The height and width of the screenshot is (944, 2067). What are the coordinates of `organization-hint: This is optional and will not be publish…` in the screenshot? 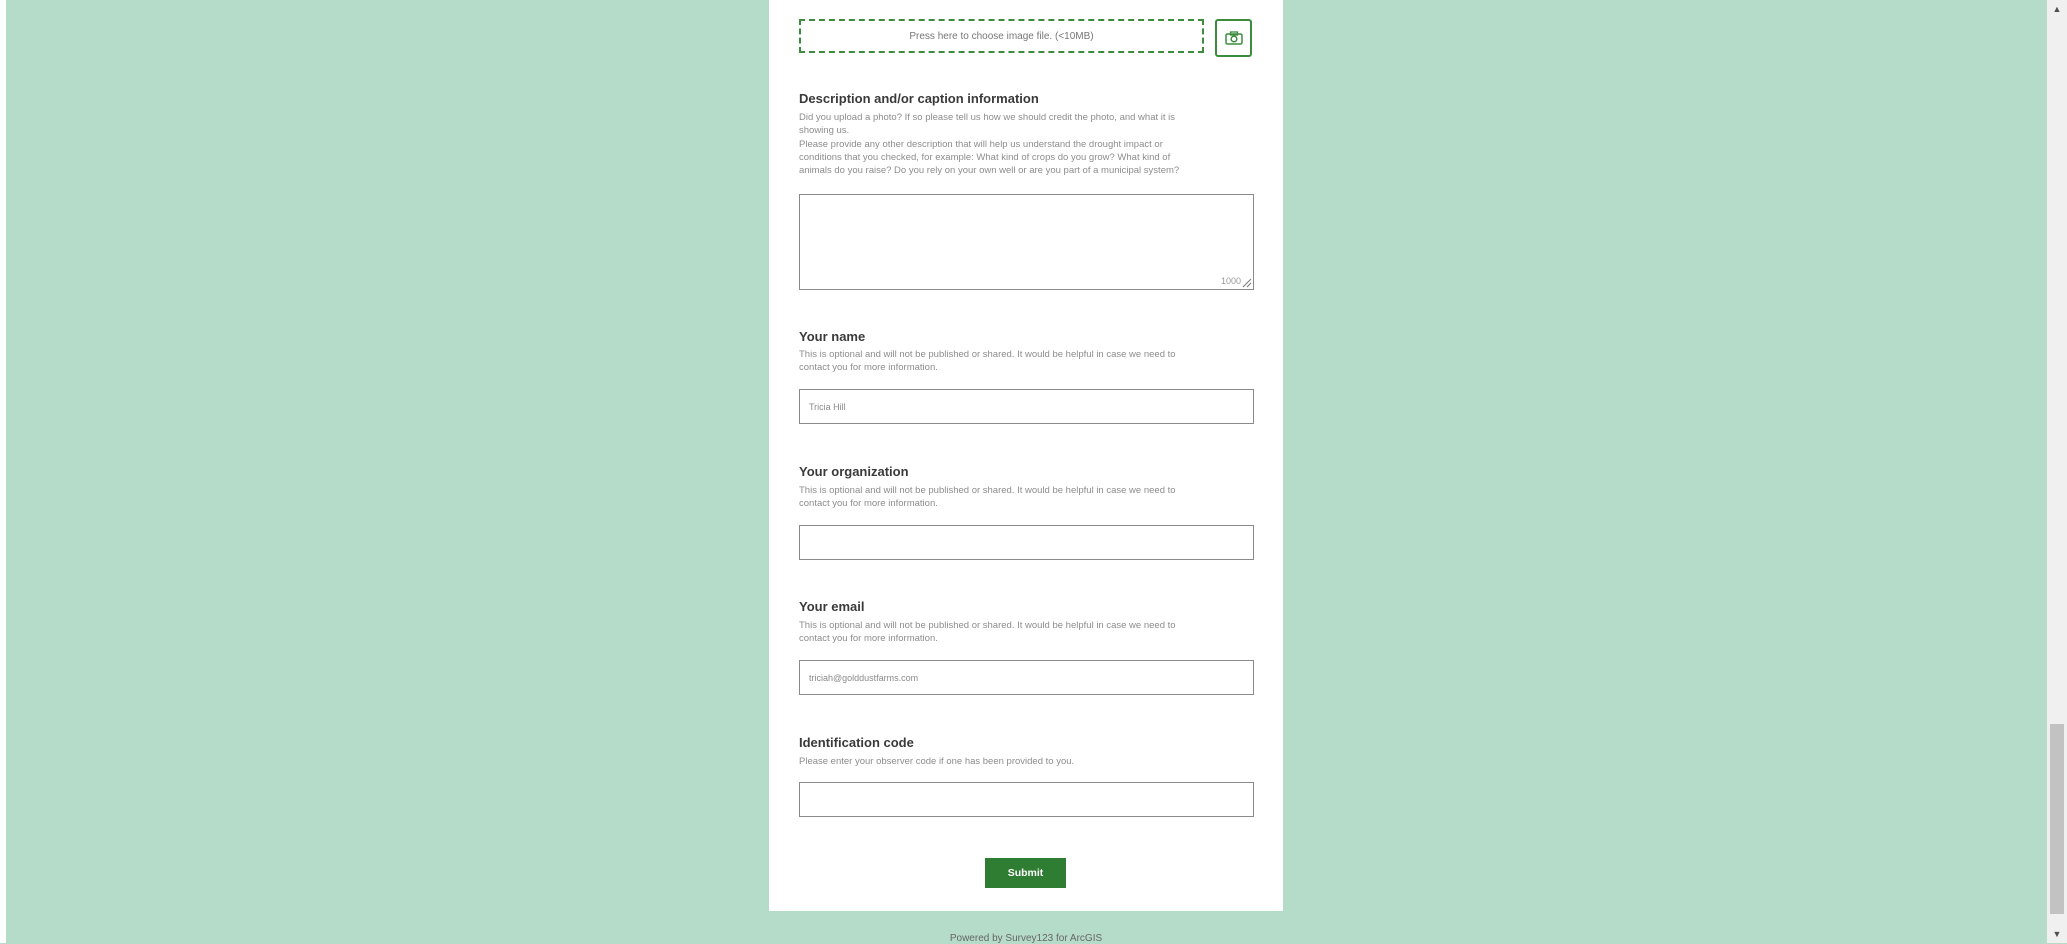 It's located at (1026, 497).